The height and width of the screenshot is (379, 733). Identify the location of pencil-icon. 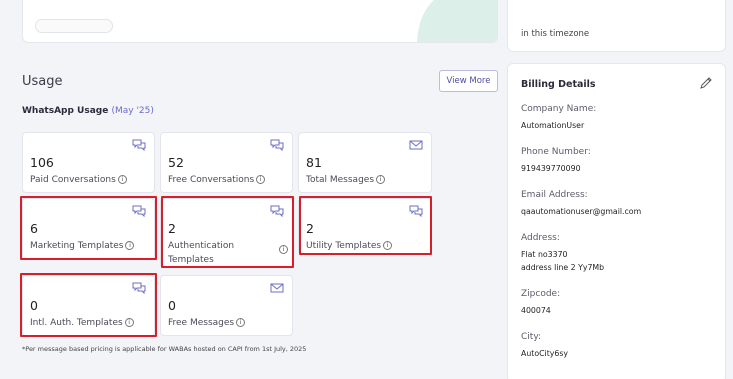
(706, 83).